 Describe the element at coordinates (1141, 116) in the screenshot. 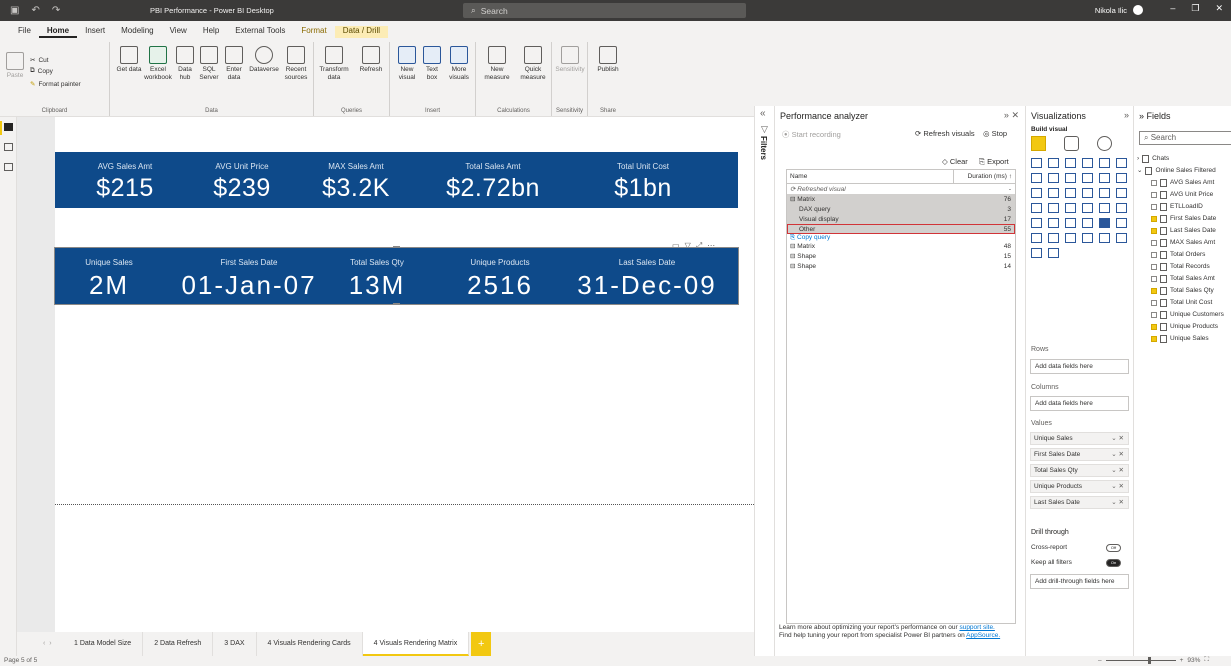

I see `fields-collapse-icon: »` at that location.